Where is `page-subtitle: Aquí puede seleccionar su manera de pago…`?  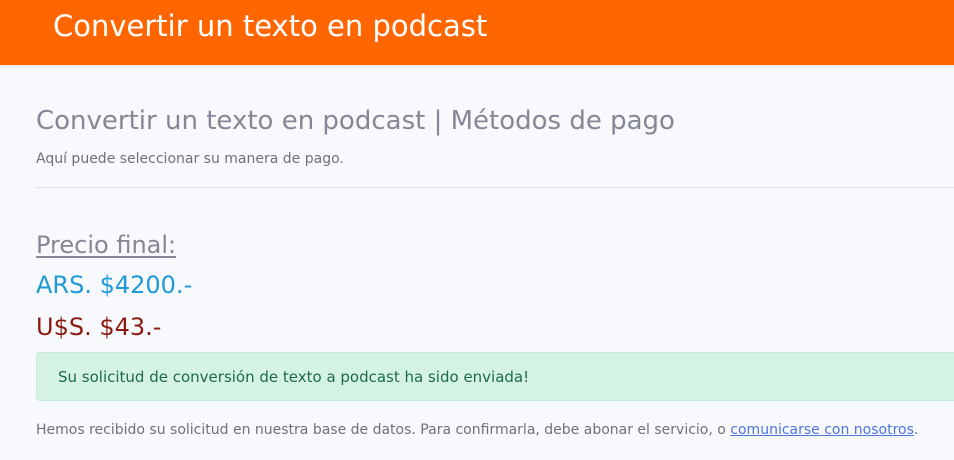
page-subtitle: Aquí puede seleccionar su manera de pago… is located at coordinates (190, 159).